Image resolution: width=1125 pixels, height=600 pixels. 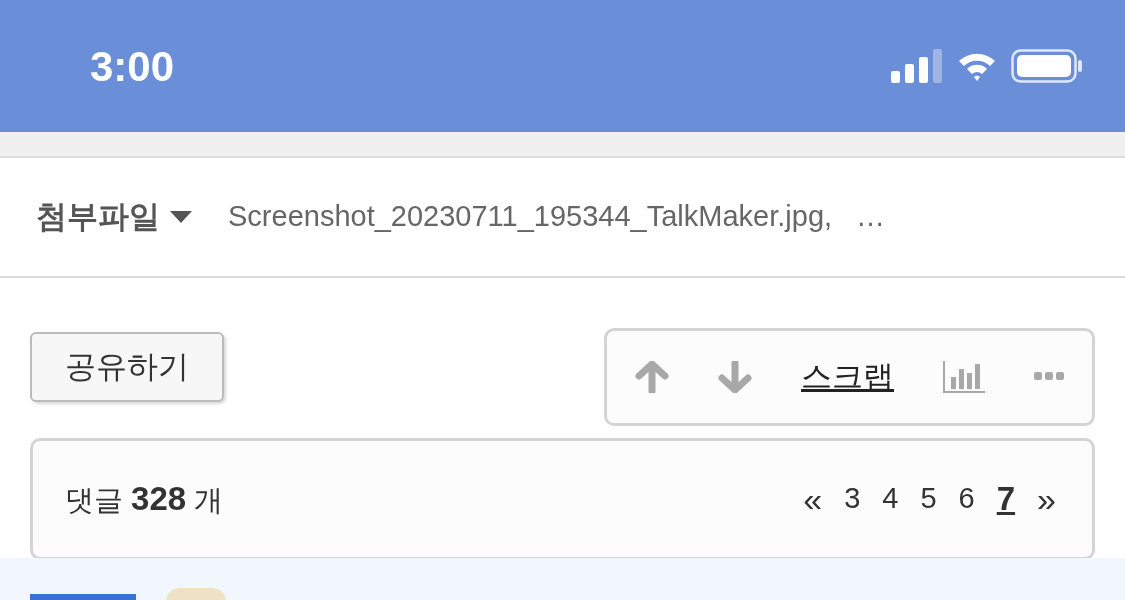 I want to click on comment-count: 댓글 328 개, so click(x=144, y=499).